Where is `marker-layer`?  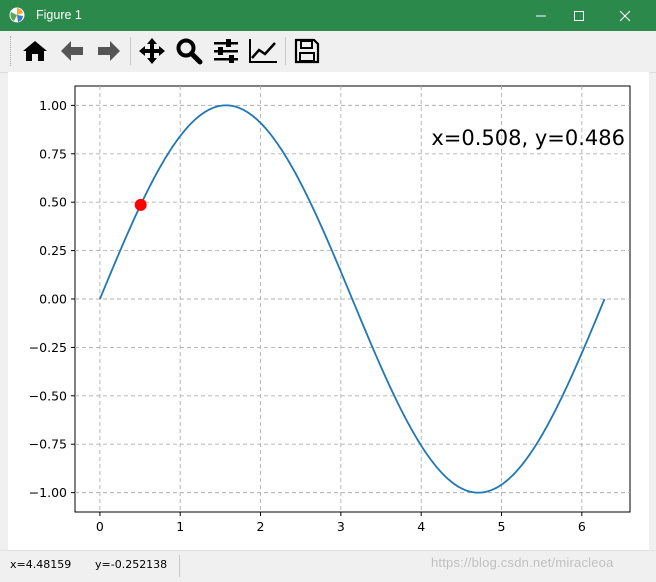 marker-layer is located at coordinates (140, 204).